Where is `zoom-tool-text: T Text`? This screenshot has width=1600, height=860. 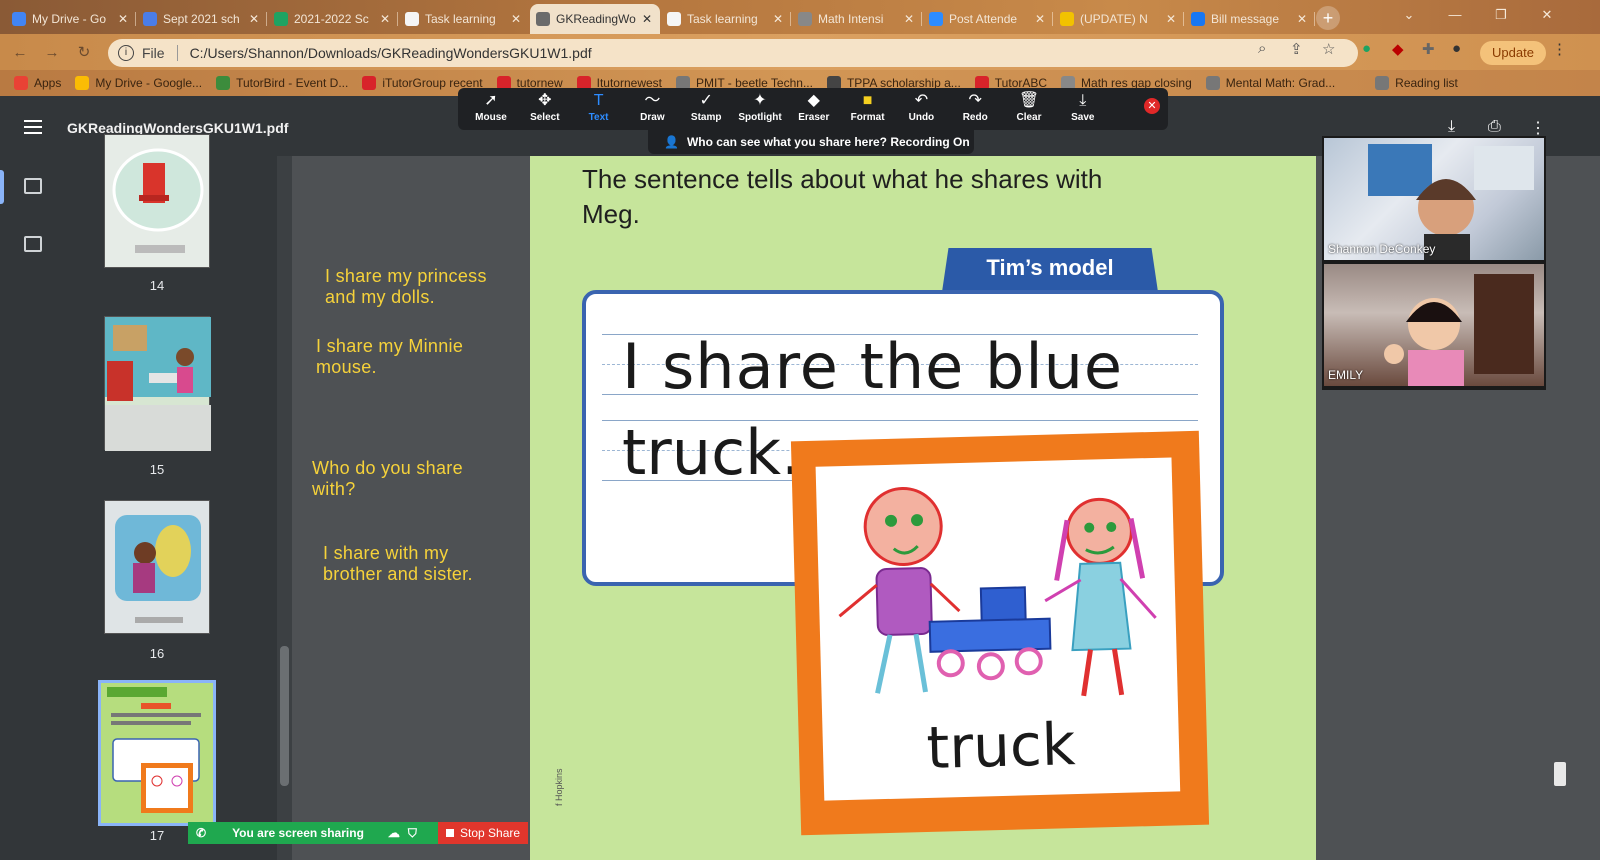
zoom-tool-text: T Text is located at coordinates (599, 110).